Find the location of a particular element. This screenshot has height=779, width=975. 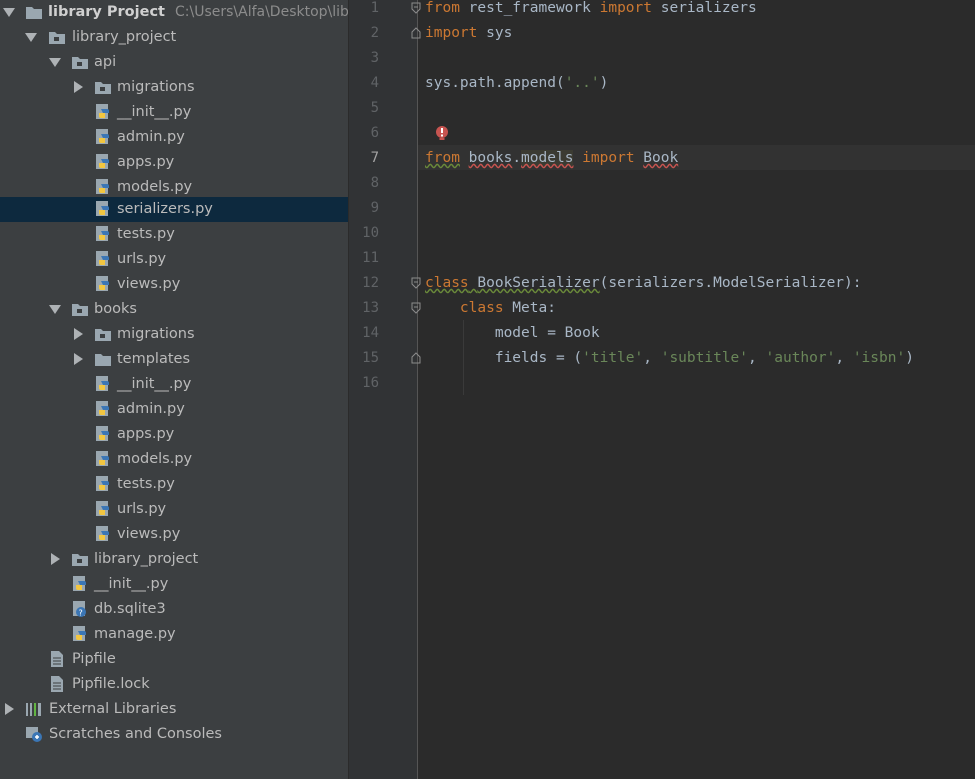

libraries-icon is located at coordinates (33, 709).